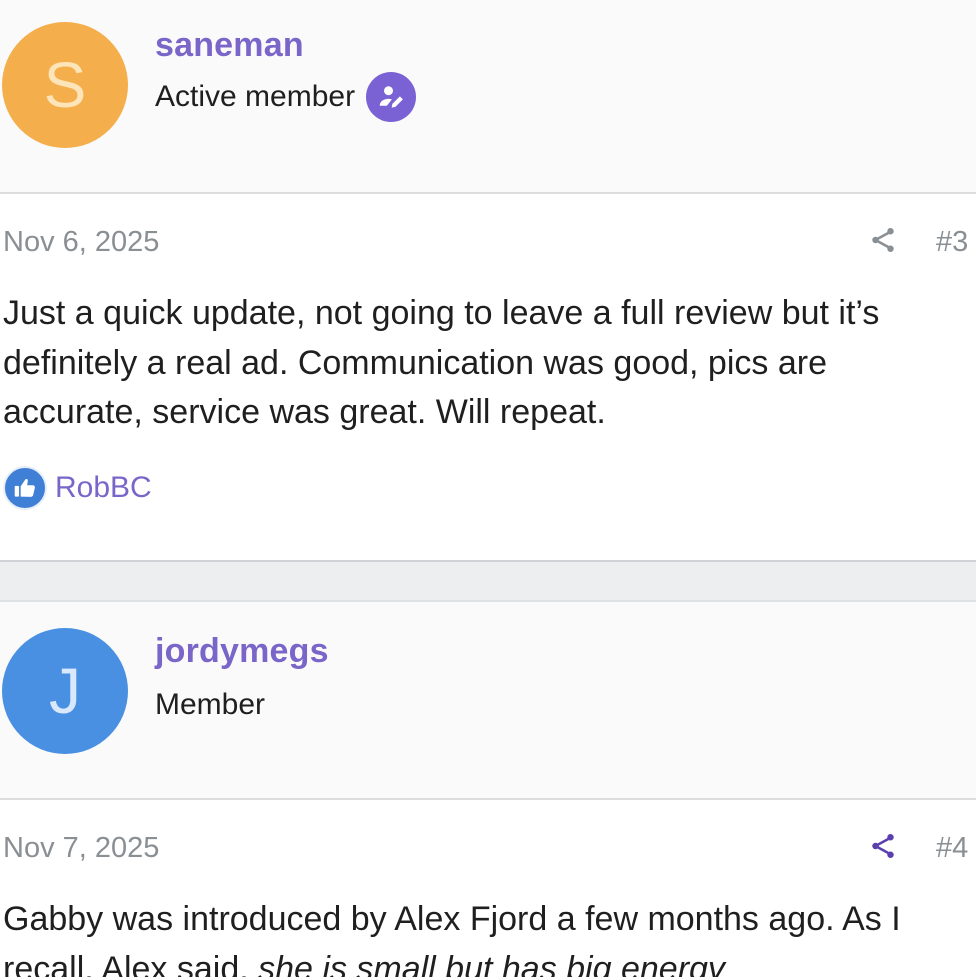 The width and height of the screenshot is (976, 977). Describe the element at coordinates (491, 963) in the screenshot. I see `post-message-italic: she is small but has big energy` at that location.